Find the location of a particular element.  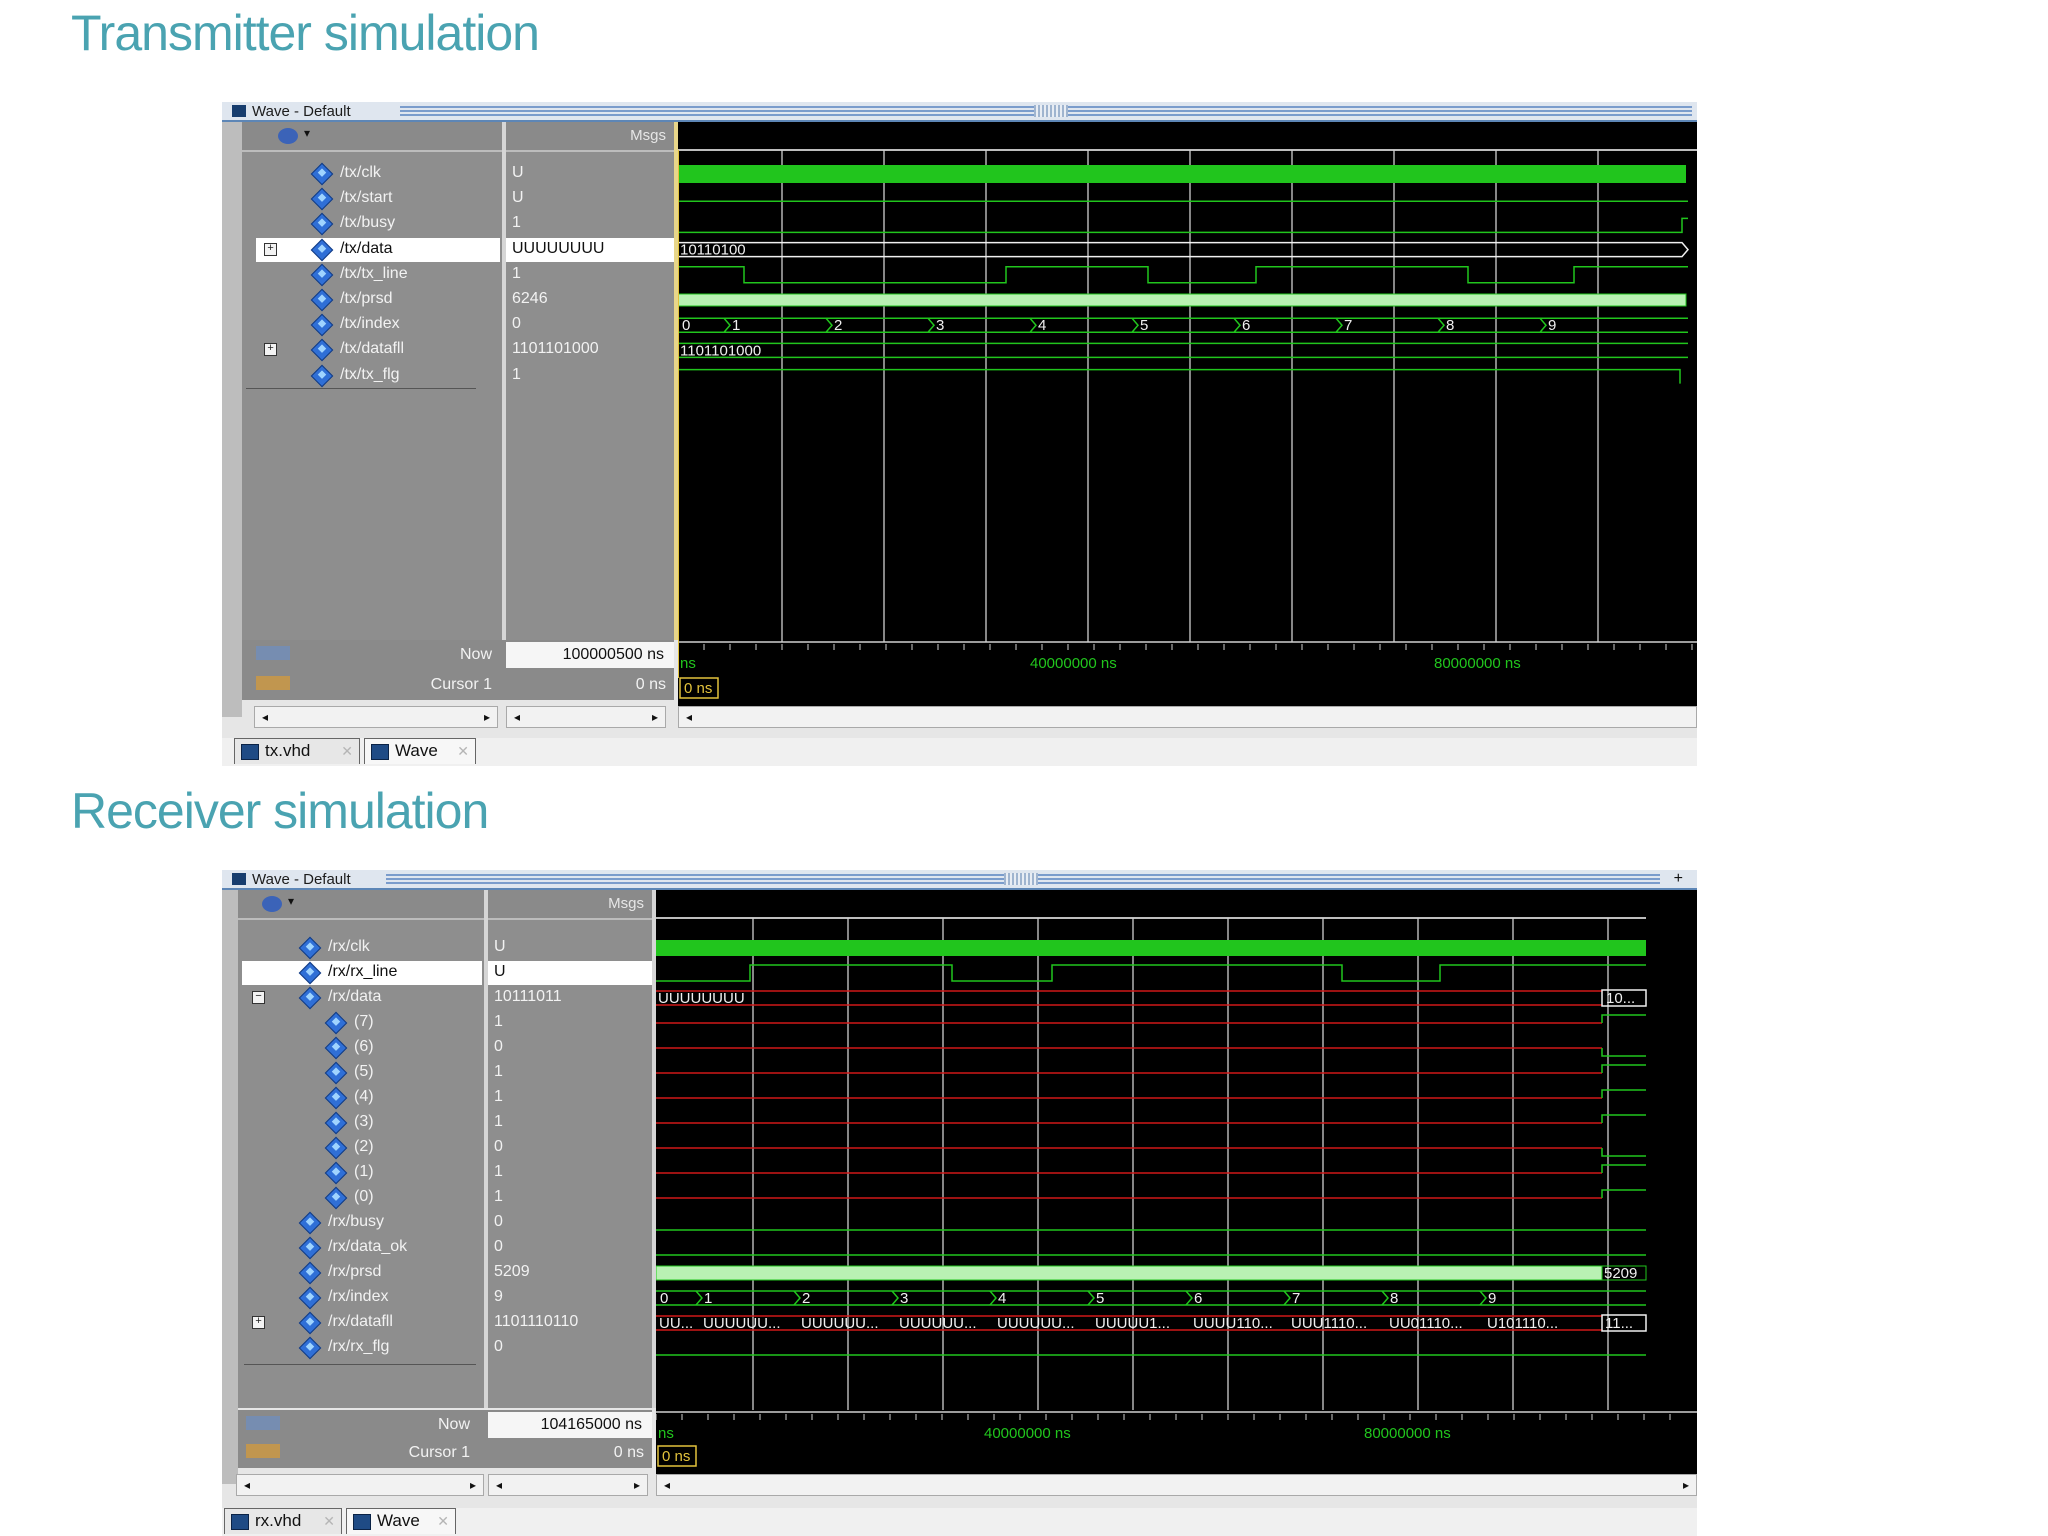

signal-name: /rx/datafll is located at coordinates (360, 1321).